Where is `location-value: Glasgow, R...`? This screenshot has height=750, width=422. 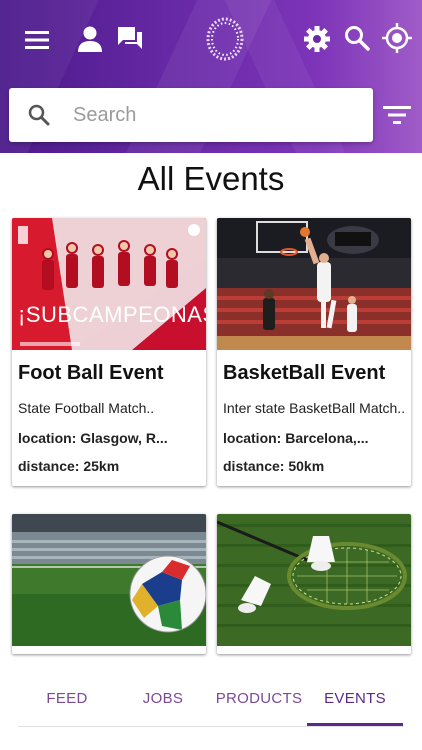 location-value: Glasgow, R... is located at coordinates (124, 438).